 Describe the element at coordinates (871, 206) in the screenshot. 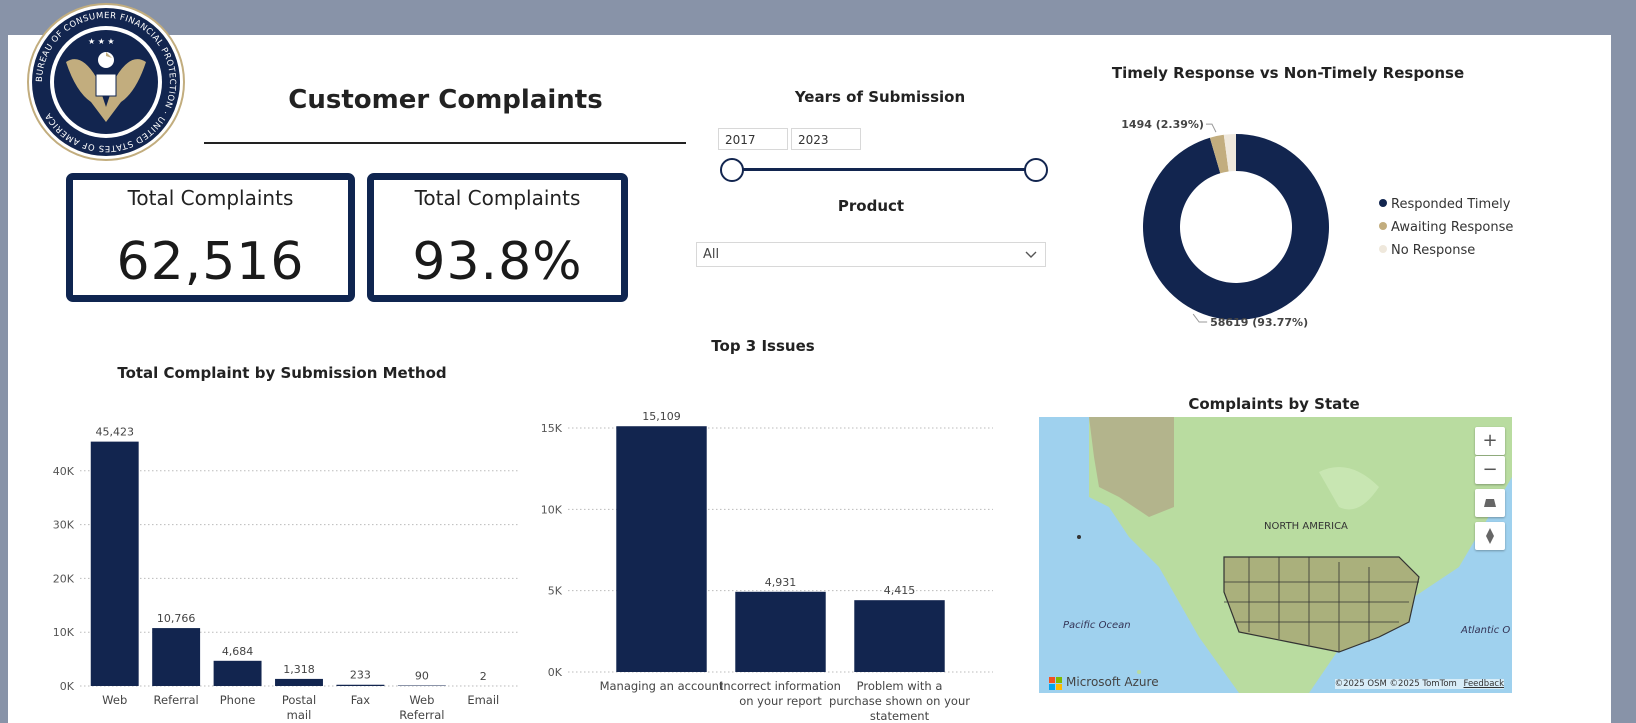

I see `product-slicer-title: Product` at that location.